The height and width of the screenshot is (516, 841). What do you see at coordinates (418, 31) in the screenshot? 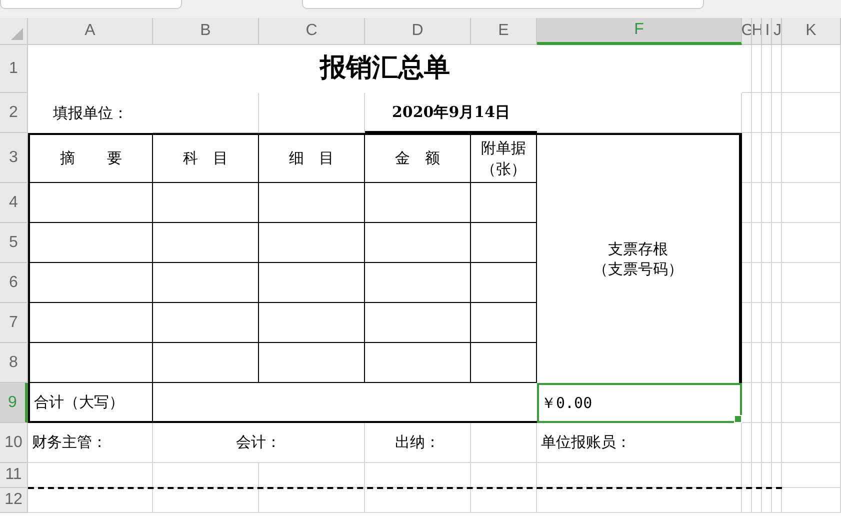
I see `column-header: D` at bounding box center [418, 31].